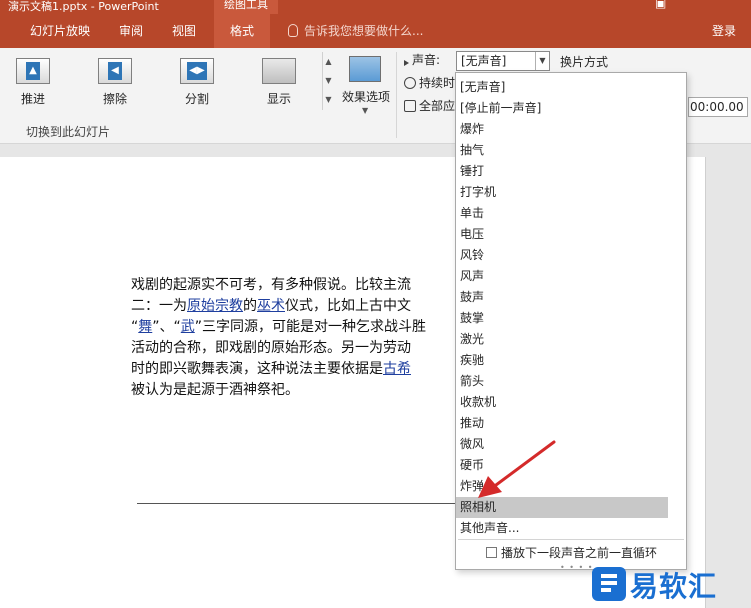 This screenshot has height=608, width=751. Describe the element at coordinates (437, 83) in the screenshot. I see `duration-label: 持续时` at that location.